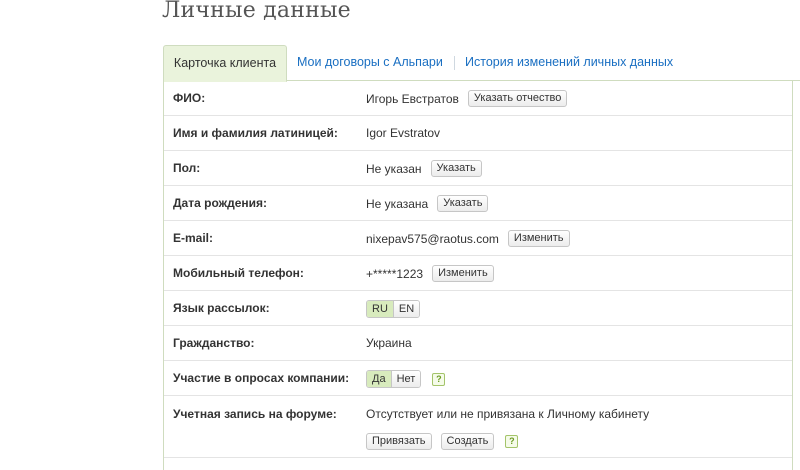 The width and height of the screenshot is (800, 470). Describe the element at coordinates (261, 378) in the screenshot. I see `surveys-label: Участие в опросах компании:` at that location.